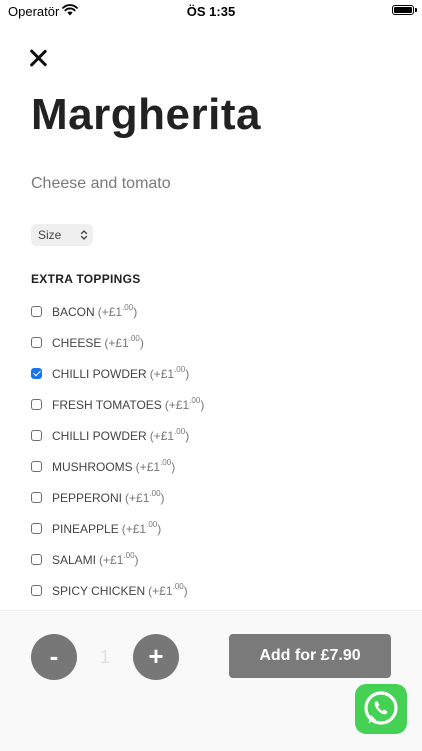  I want to click on topping-name: SALAMI, so click(74, 559).